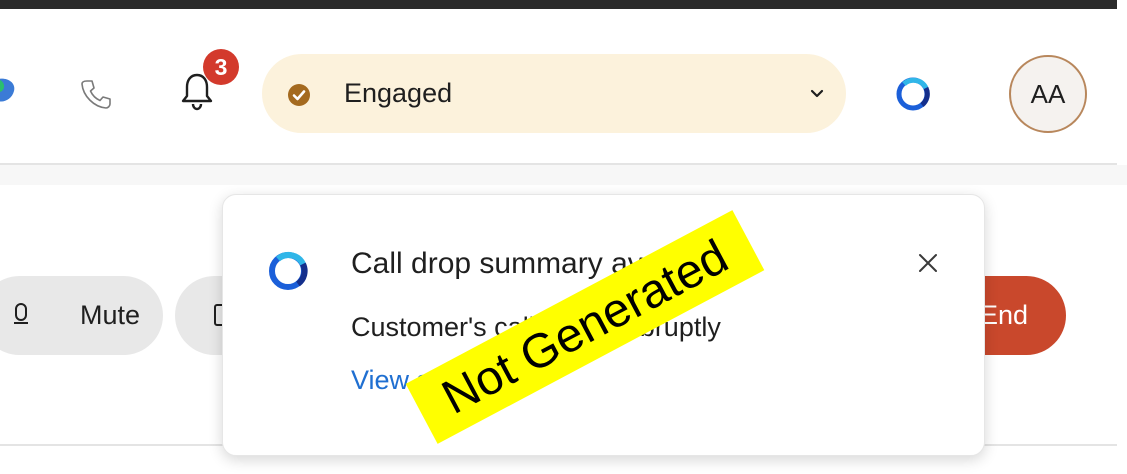 The height and width of the screenshot is (474, 1127). What do you see at coordinates (563, 175) in the screenshot?
I see `content-area-header` at bounding box center [563, 175].